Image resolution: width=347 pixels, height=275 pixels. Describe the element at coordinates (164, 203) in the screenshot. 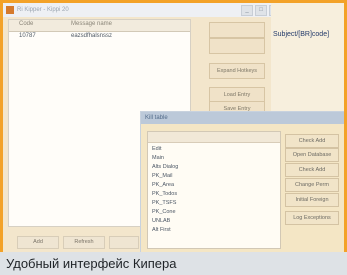

I see `dialog-list-item: PK_TSFS` at that location.